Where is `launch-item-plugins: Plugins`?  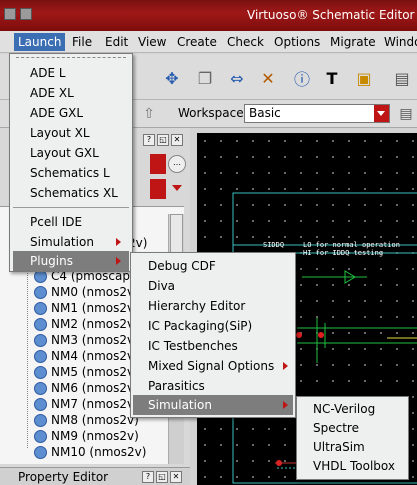 launch-item-plugins: Plugins is located at coordinates (71, 261).